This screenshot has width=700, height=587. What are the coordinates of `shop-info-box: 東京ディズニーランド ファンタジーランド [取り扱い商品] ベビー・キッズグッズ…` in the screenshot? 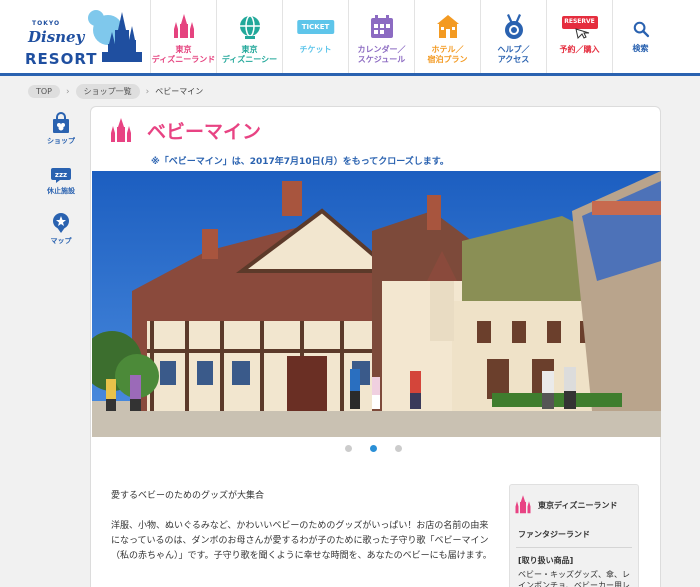 It's located at (574, 535).